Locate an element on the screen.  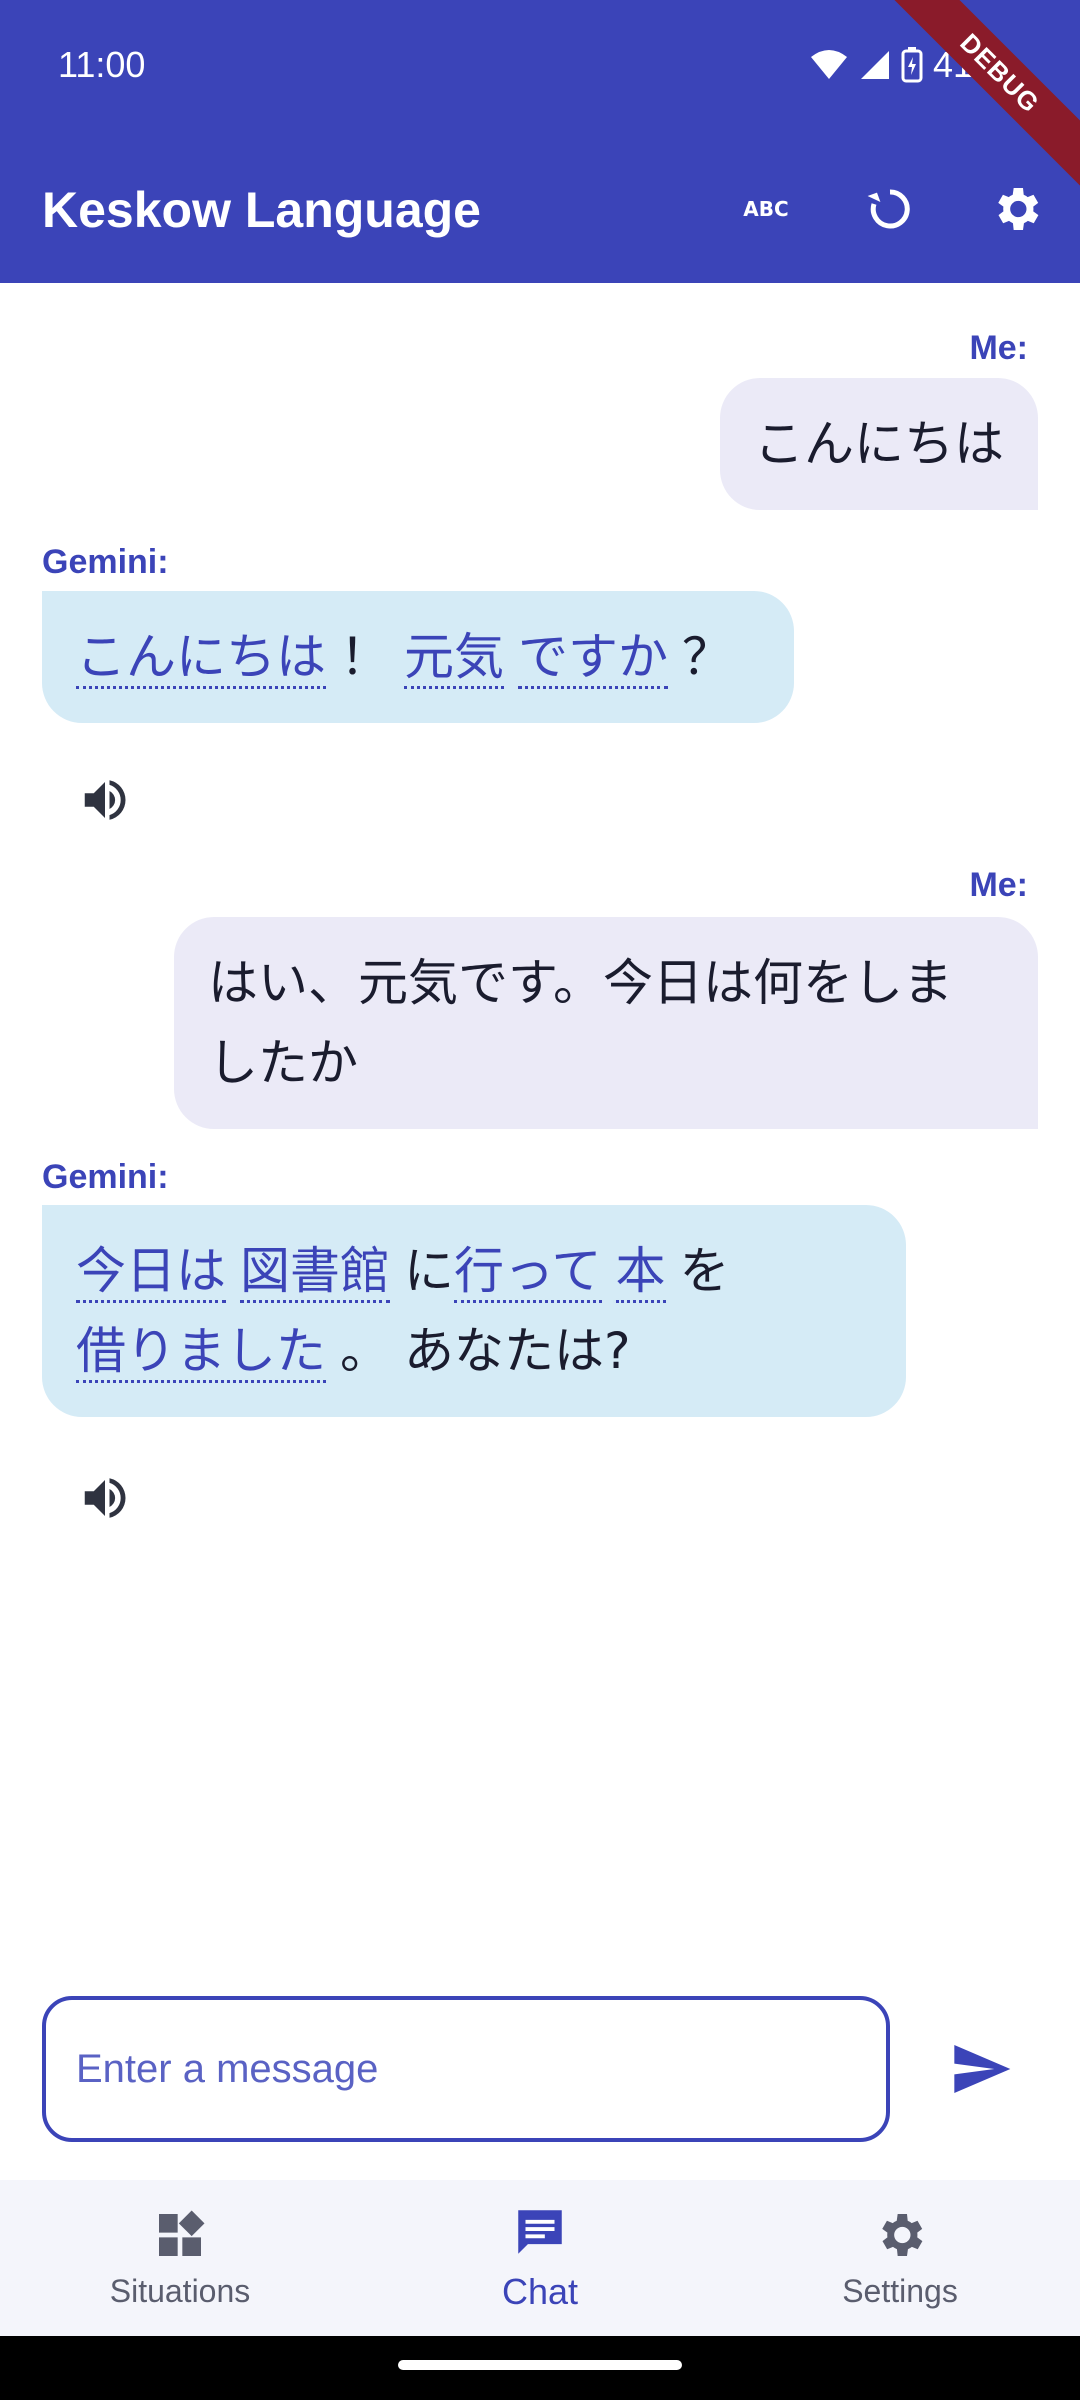
punctuation: 。 is located at coordinates (365, 1351).